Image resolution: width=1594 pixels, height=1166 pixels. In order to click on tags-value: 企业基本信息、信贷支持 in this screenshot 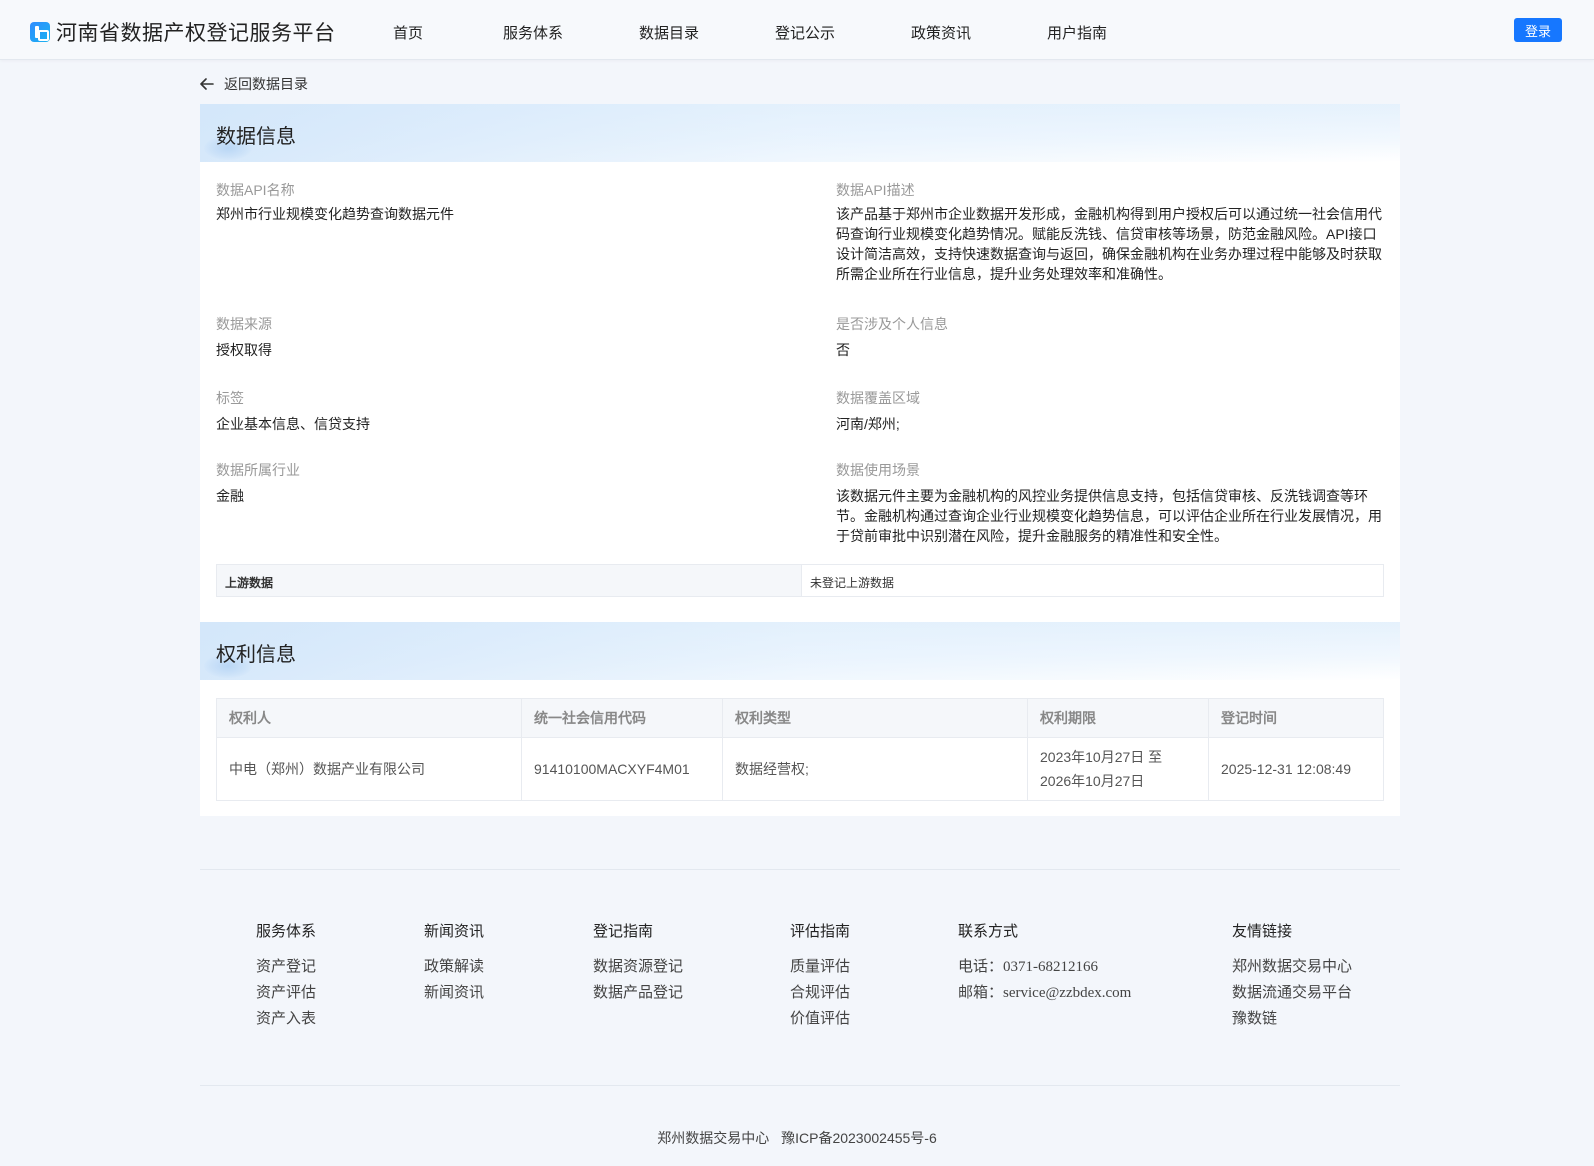, I will do `click(293, 424)`.